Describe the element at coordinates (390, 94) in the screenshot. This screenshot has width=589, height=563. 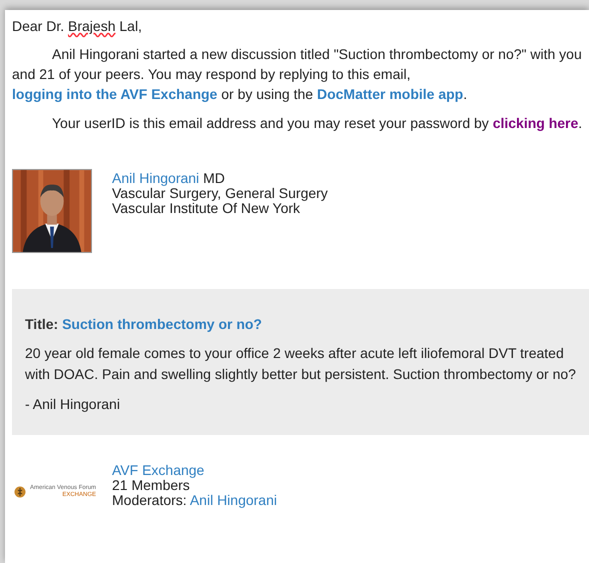
I see `link: DocMatter mobile app` at that location.